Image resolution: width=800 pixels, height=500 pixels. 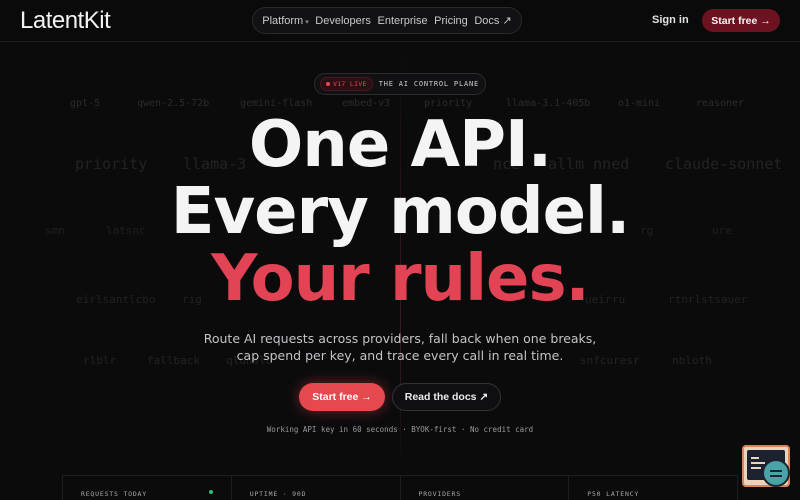 I want to click on chat-bubble-icon, so click(x=776, y=473).